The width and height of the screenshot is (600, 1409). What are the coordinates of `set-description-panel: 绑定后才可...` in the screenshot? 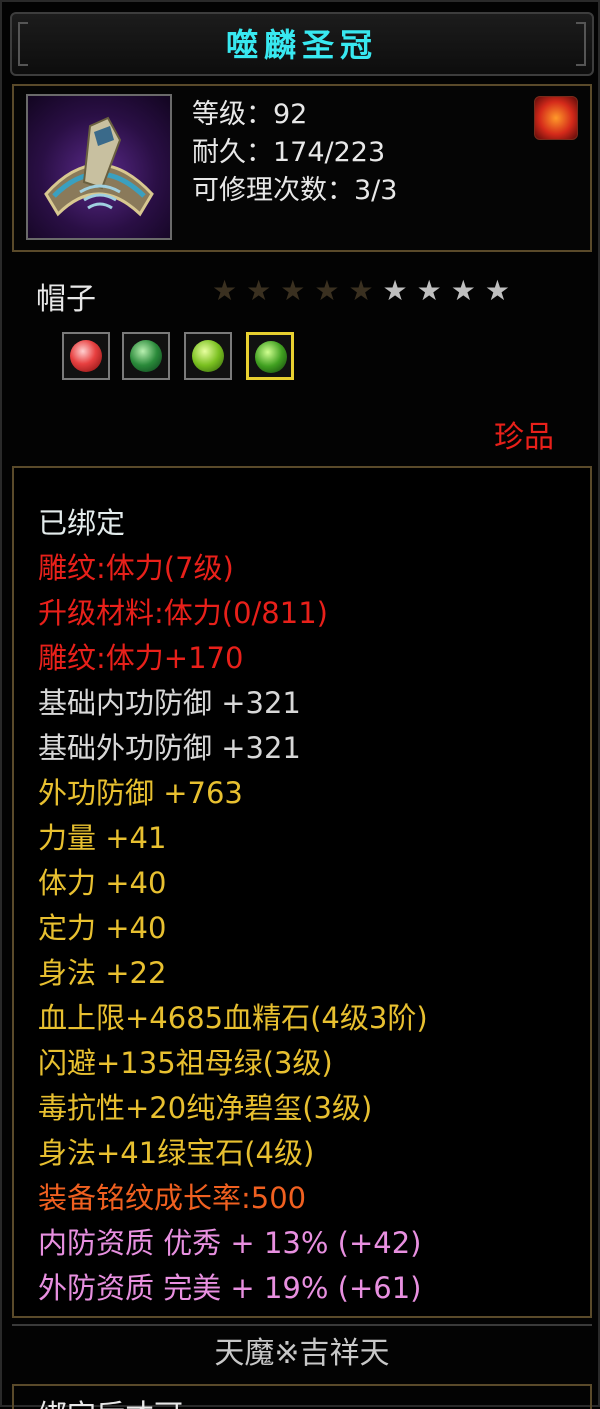 It's located at (302, 1396).